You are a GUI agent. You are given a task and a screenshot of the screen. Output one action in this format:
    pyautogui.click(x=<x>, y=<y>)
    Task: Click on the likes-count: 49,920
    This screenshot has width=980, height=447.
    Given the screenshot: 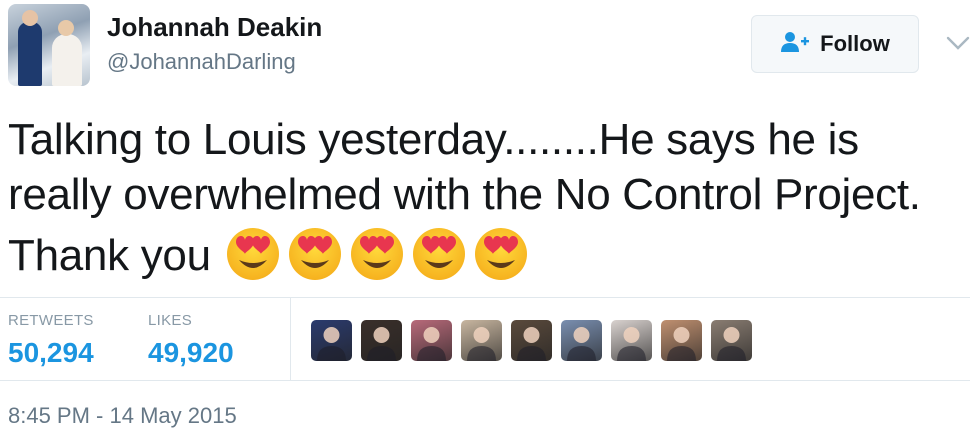 What is the action you would take?
    pyautogui.click(x=191, y=352)
    